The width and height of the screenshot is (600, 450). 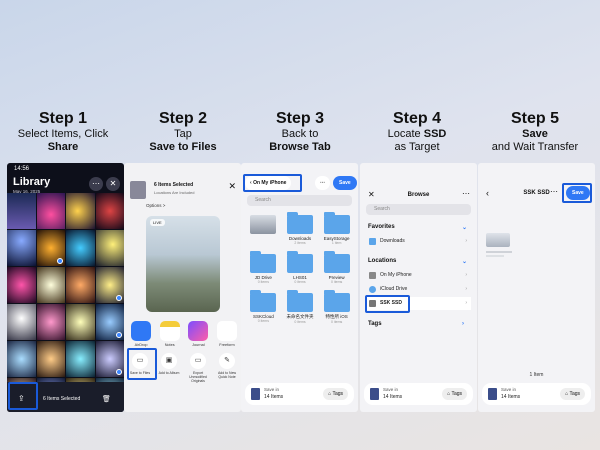 I want to click on step-title: Step 5, so click(x=534, y=118).